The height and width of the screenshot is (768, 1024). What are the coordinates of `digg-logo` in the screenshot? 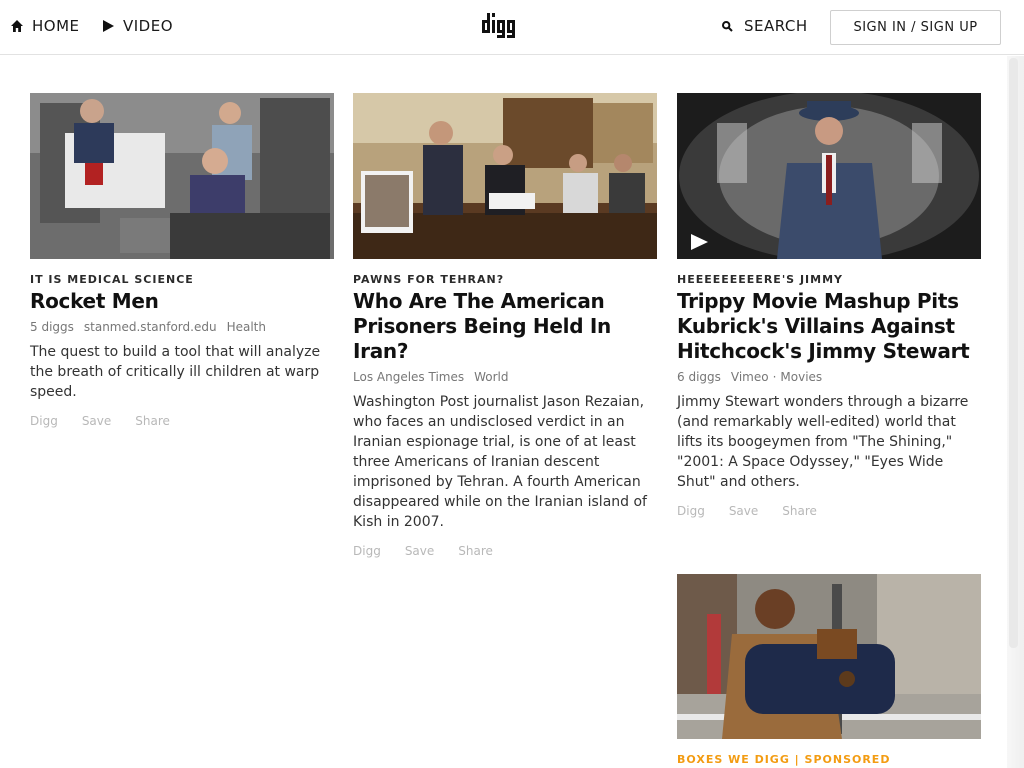 It's located at (506, 26).